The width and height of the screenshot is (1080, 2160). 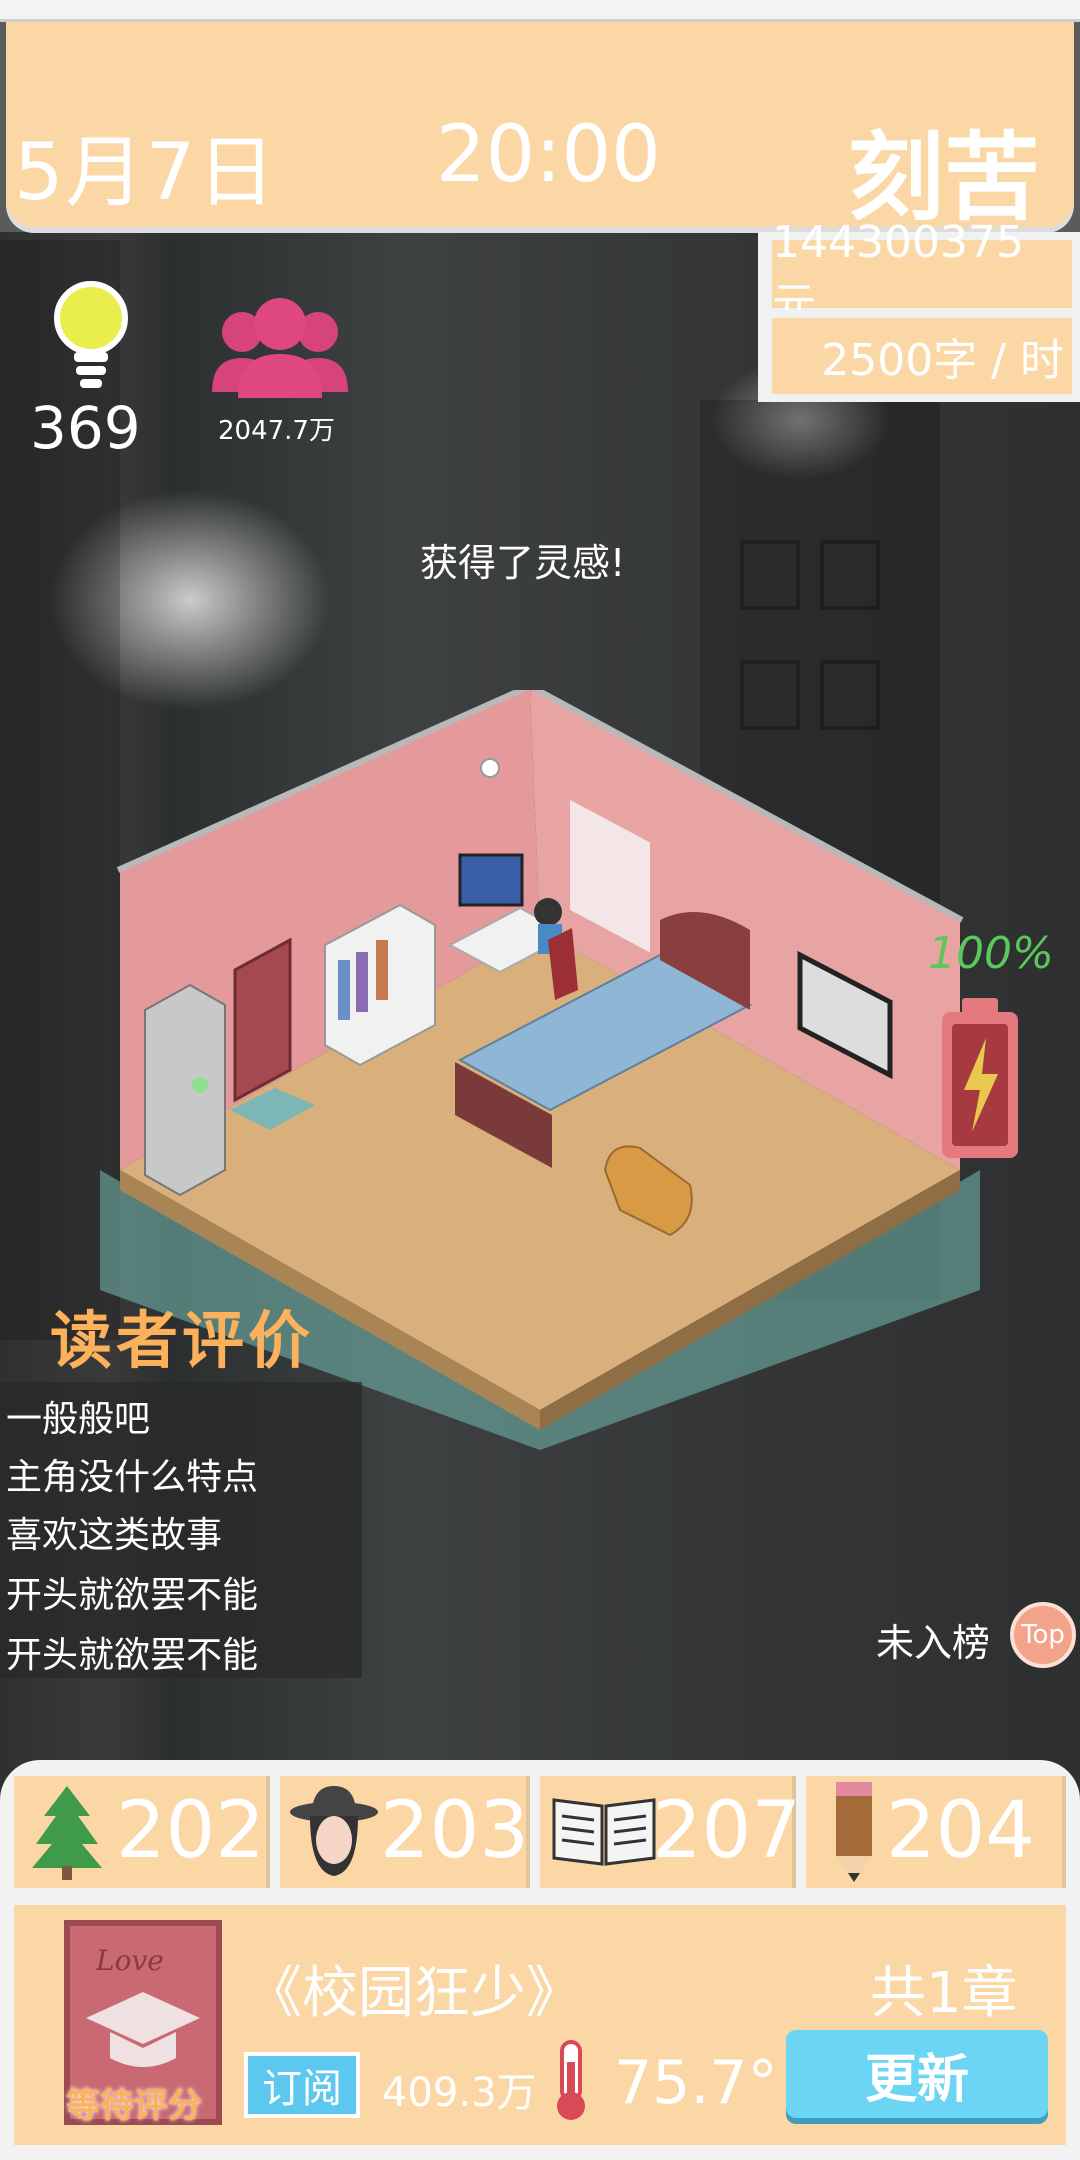 What do you see at coordinates (85, 428) in the screenshot?
I see `inspiration-count: 369` at bounding box center [85, 428].